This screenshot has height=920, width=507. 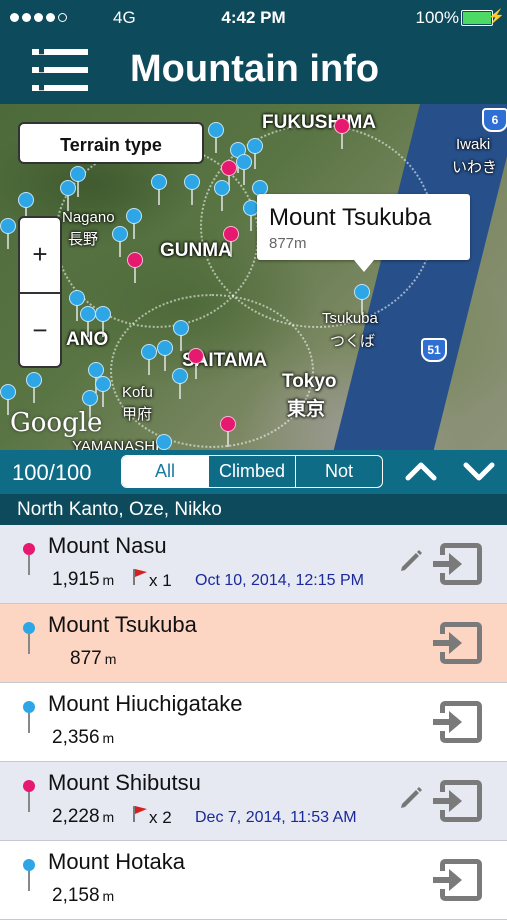 What do you see at coordinates (353, 341) in the screenshot?
I see `map-label-tsukuba-jp: つくば` at bounding box center [353, 341].